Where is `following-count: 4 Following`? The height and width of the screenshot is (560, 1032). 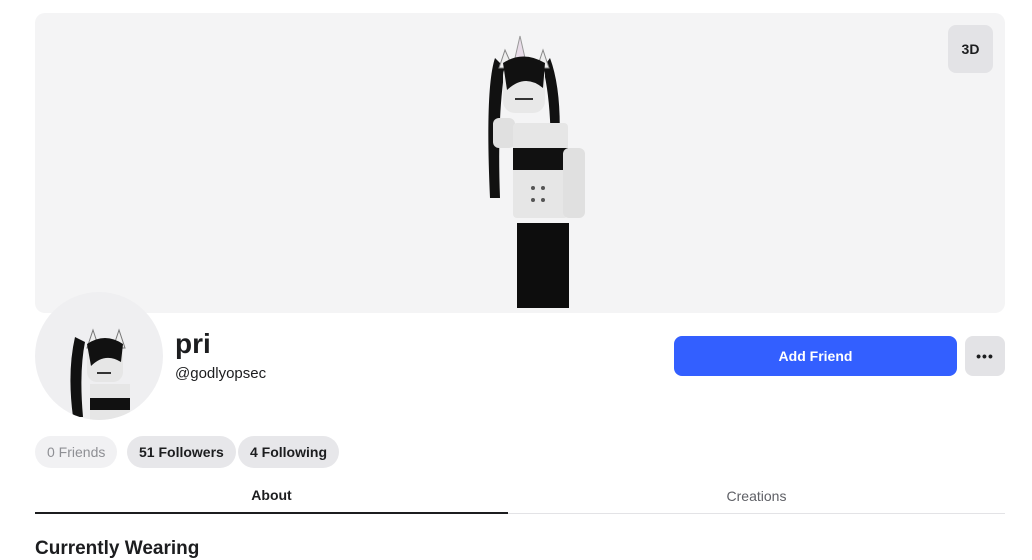 following-count: 4 Following is located at coordinates (288, 452).